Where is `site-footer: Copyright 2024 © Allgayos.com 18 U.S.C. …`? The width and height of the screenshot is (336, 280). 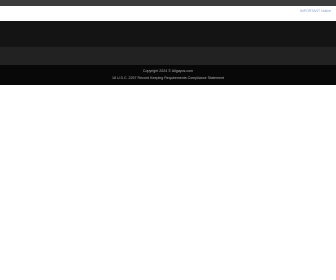 site-footer: Copyright 2024 © Allgayos.com 18 U.S.C. … is located at coordinates (168, 75).